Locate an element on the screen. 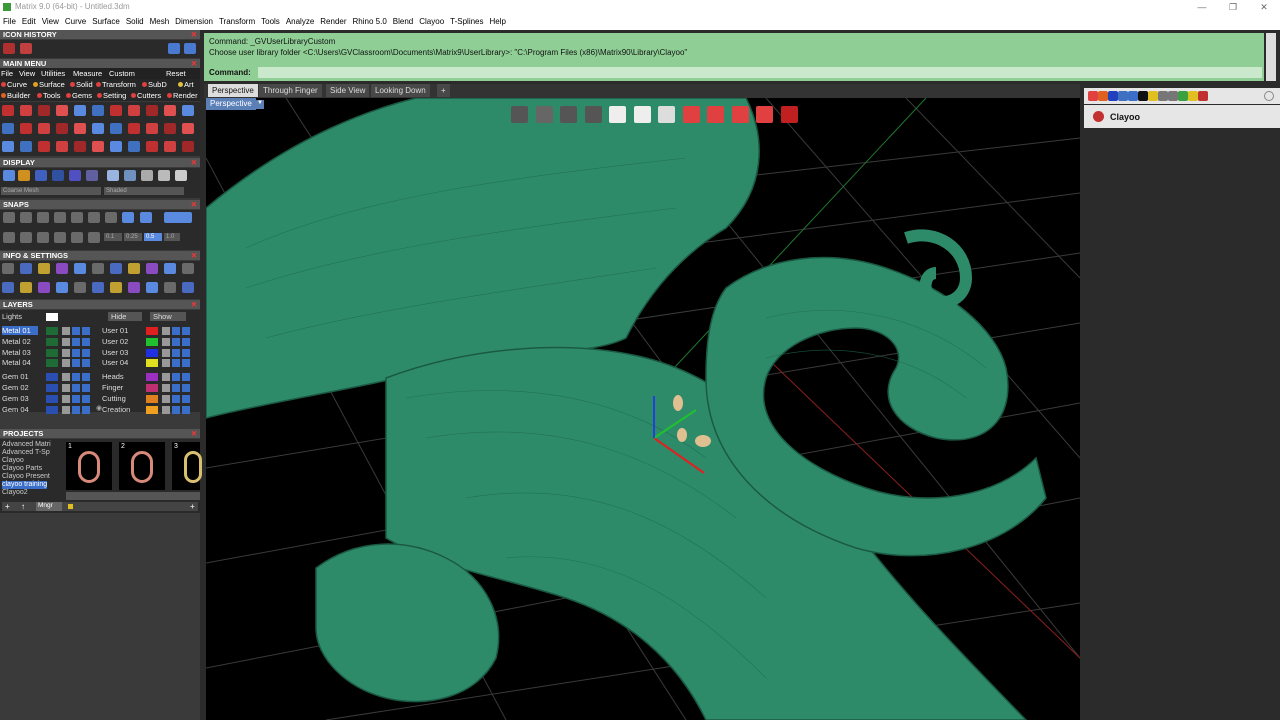 The width and height of the screenshot is (1280, 720). category-art: Art is located at coordinates (186, 84).